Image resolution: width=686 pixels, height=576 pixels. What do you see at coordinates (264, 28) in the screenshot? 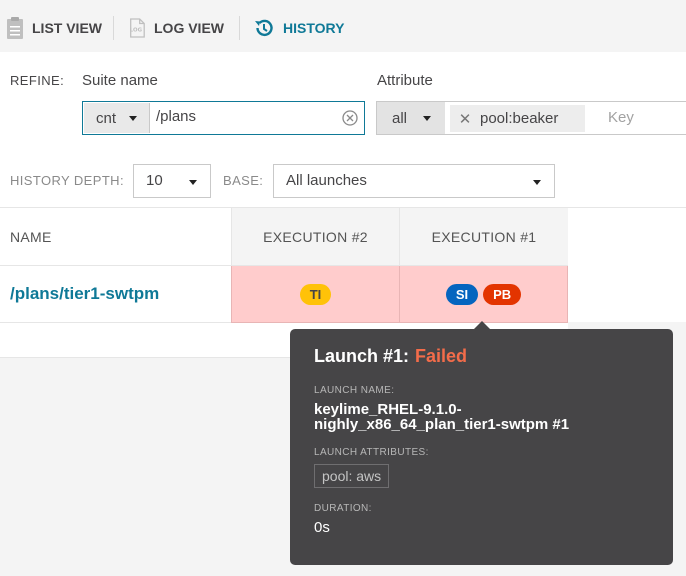
I see `history-icon` at bounding box center [264, 28].